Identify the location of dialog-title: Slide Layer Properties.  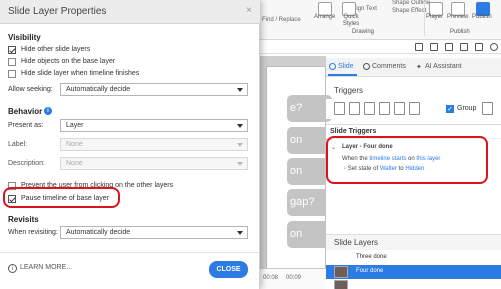
(57, 11).